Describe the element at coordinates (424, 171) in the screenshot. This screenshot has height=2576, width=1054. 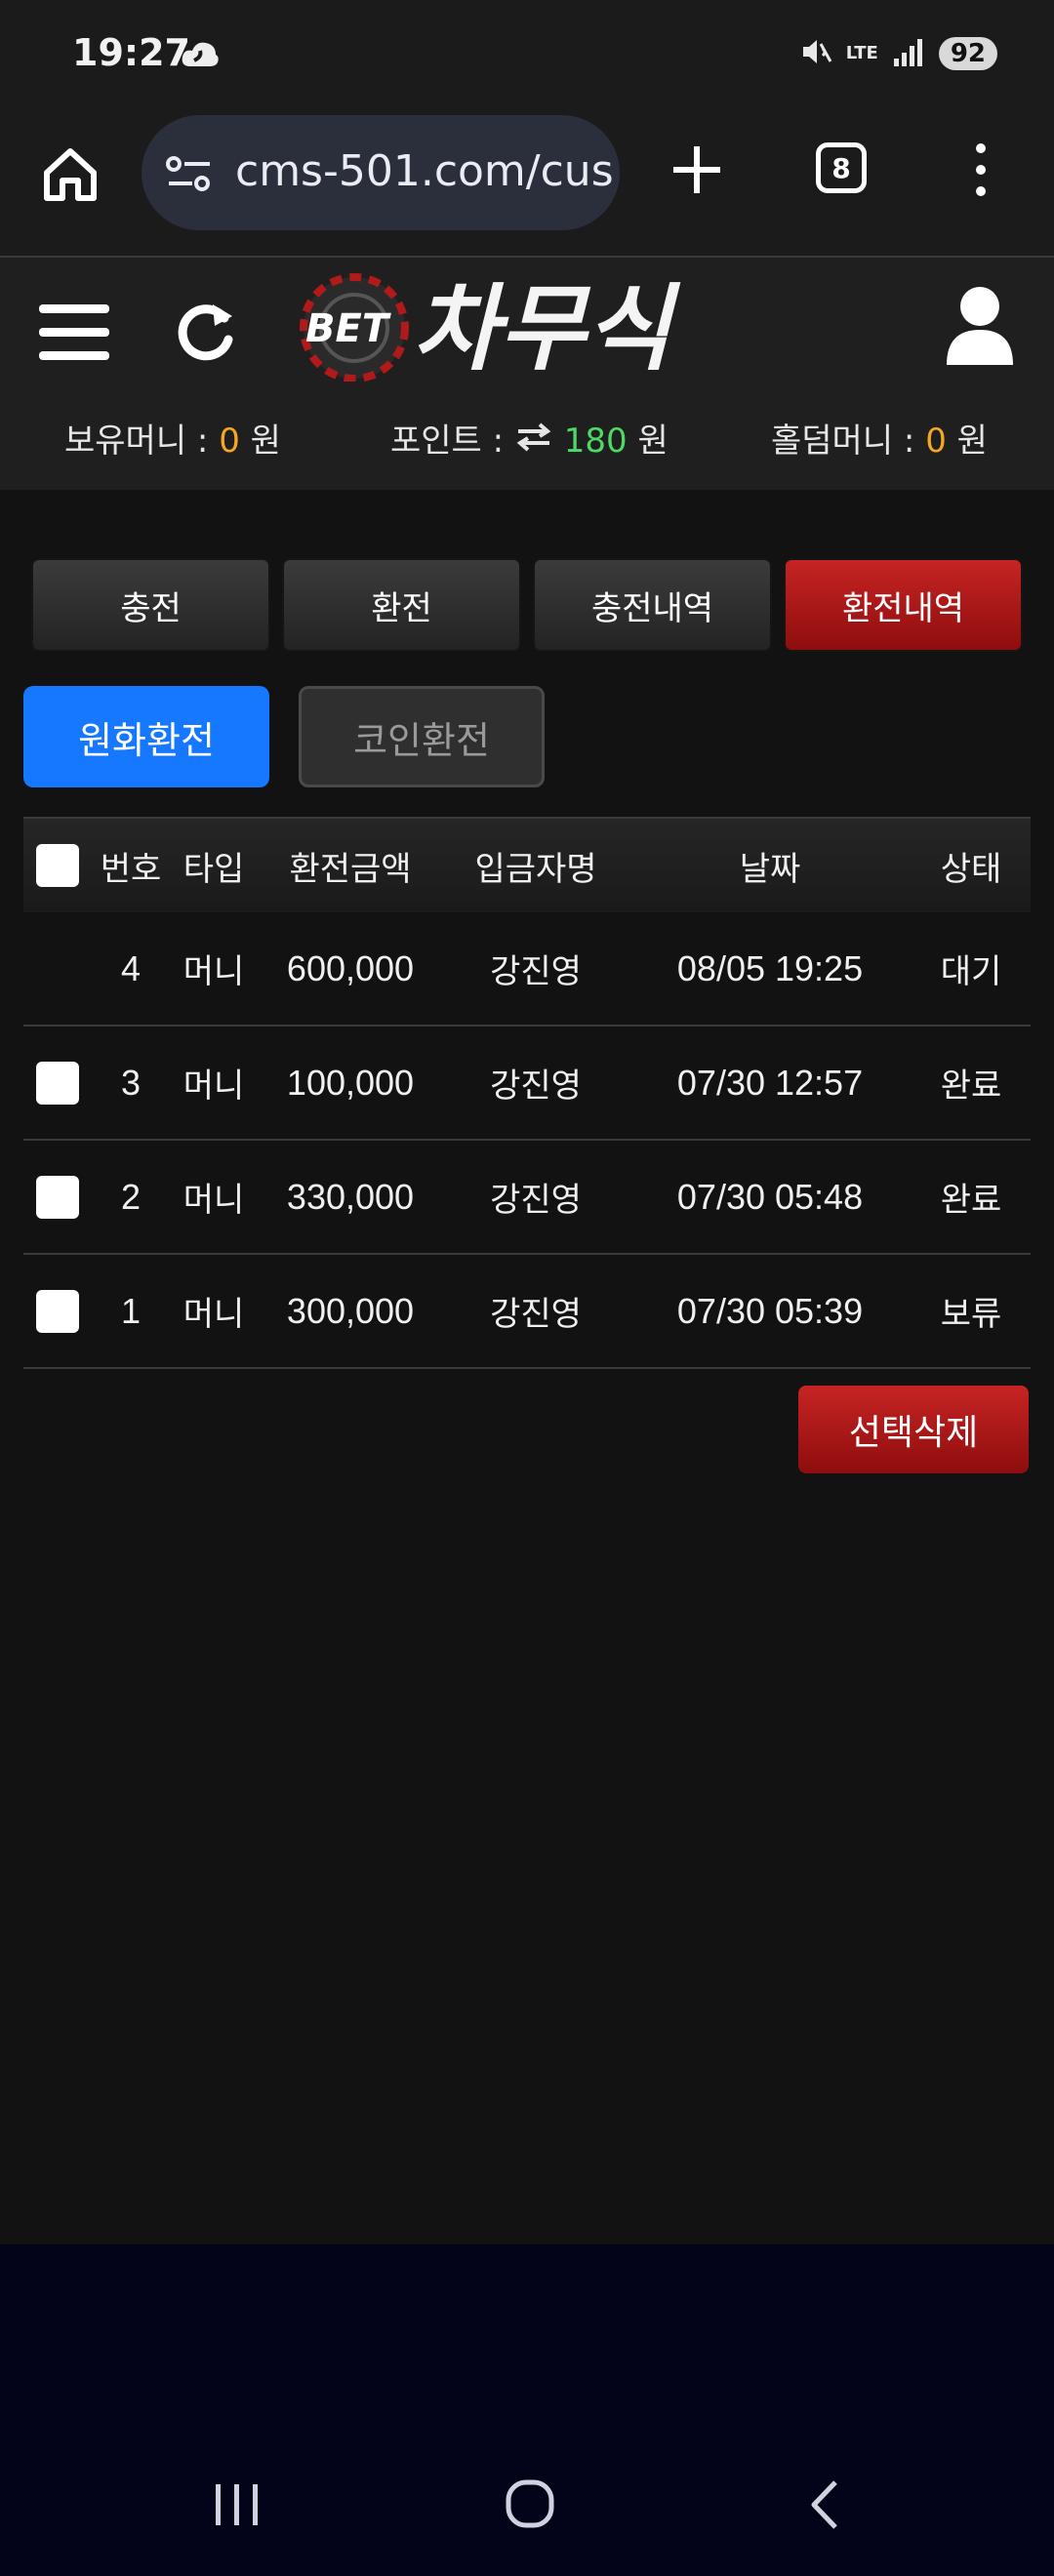
I see `url-text: cms-501.com/cus` at that location.